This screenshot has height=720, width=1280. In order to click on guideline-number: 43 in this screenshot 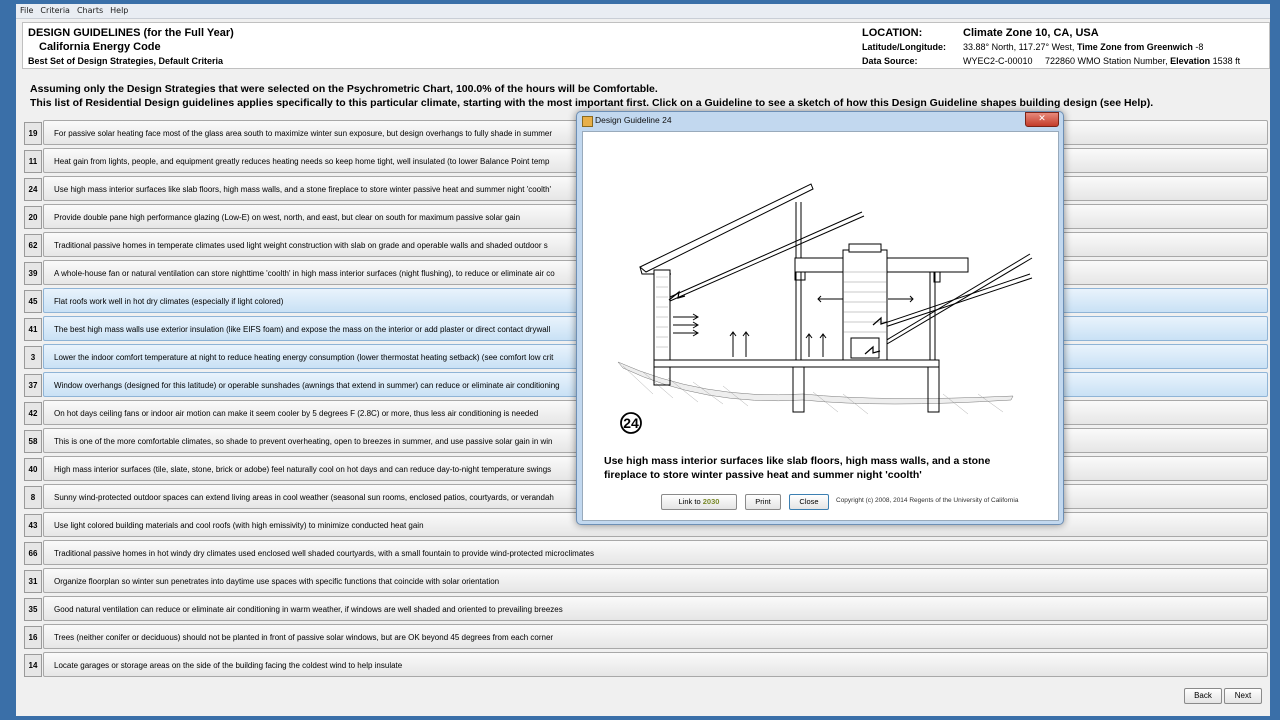, I will do `click(33, 525)`.